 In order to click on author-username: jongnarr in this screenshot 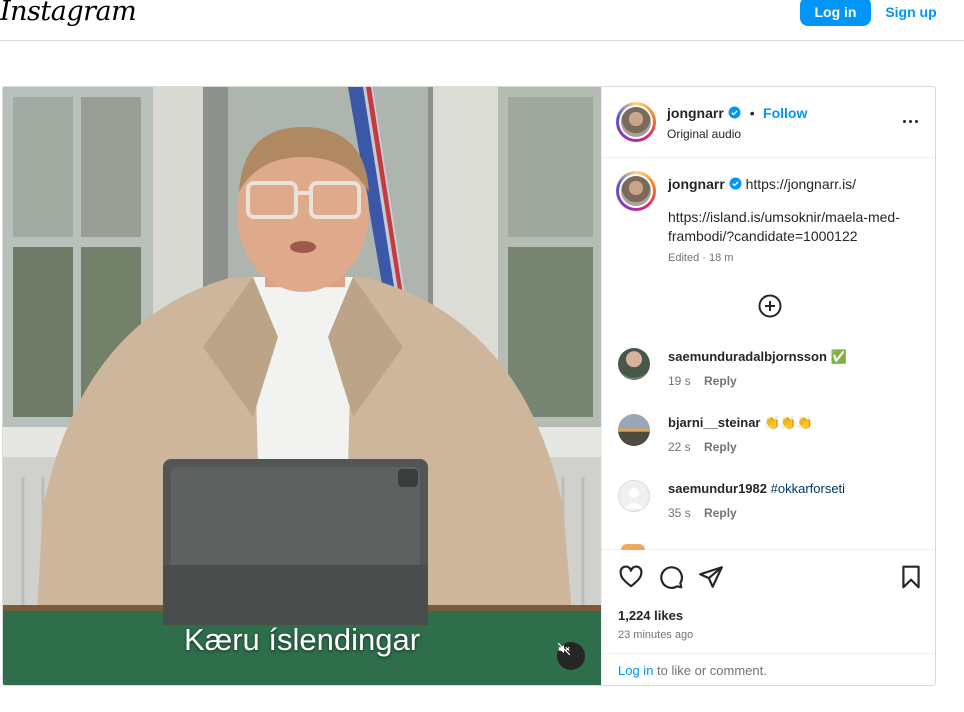, I will do `click(695, 113)`.